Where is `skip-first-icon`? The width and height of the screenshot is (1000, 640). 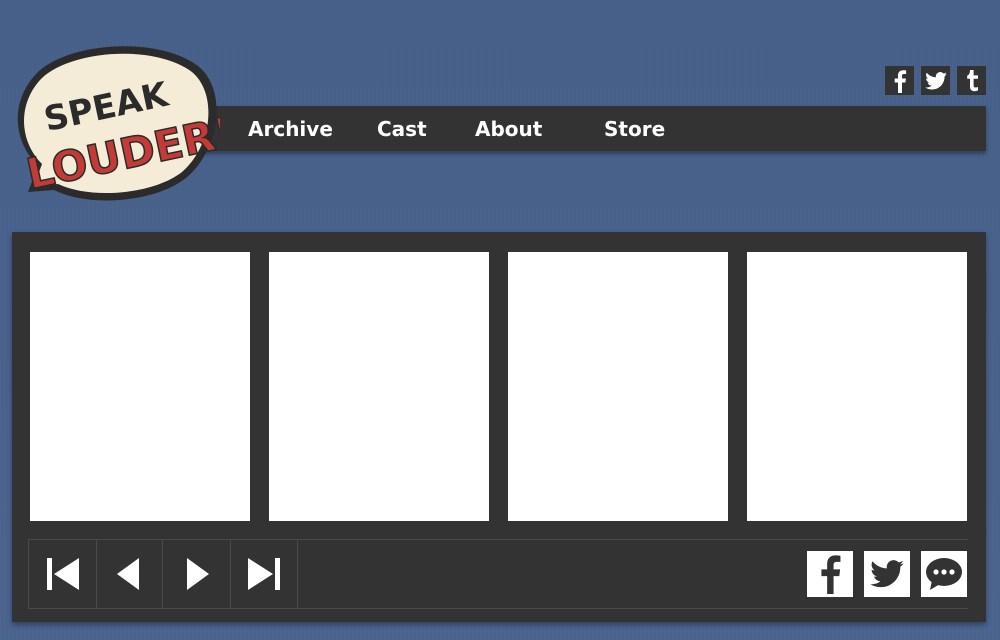
skip-first-icon is located at coordinates (62, 574).